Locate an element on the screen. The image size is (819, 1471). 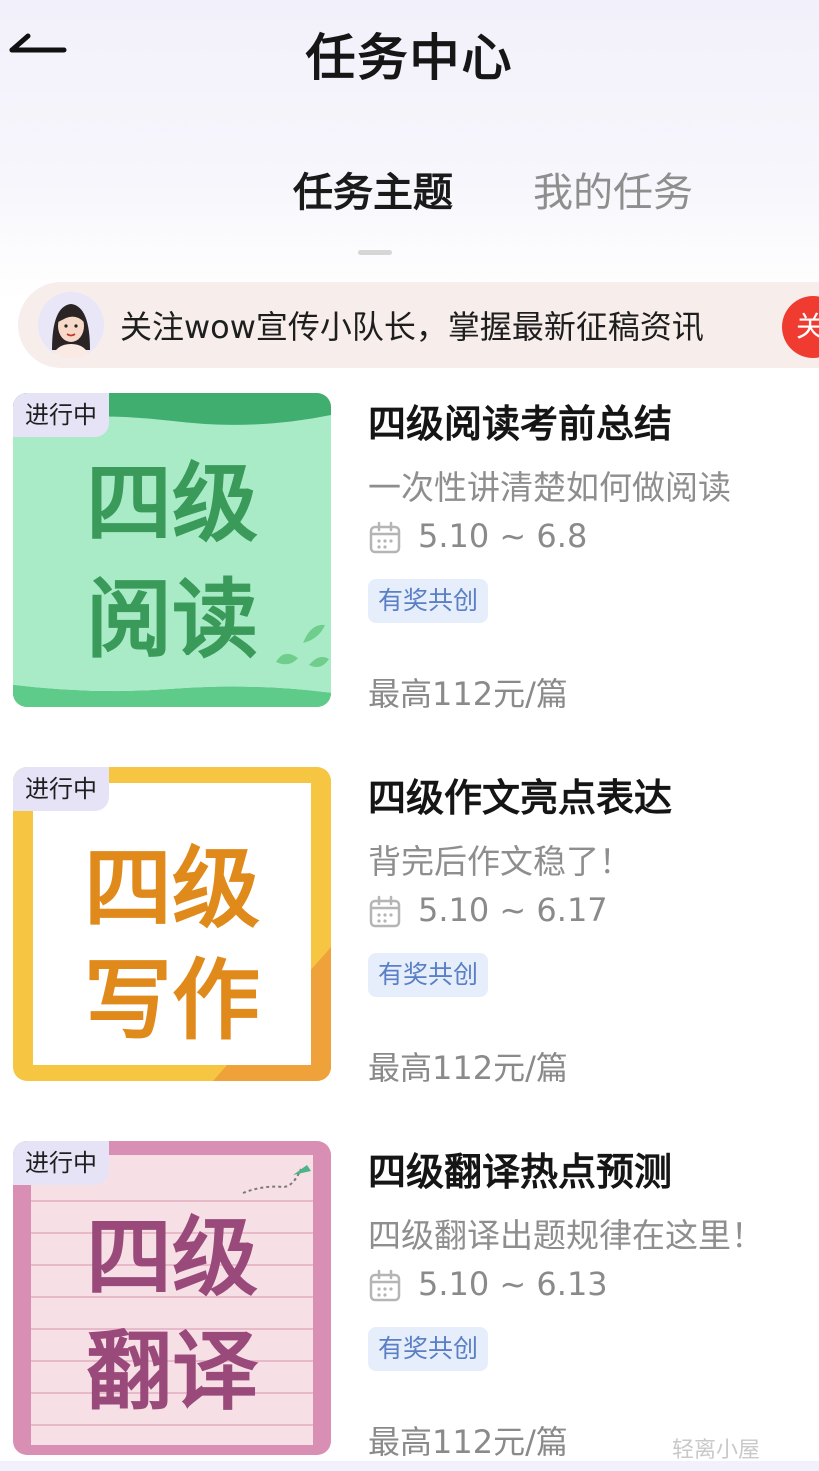
task-cover-translation: 四级 翻译 进行中 is located at coordinates (172, 1298).